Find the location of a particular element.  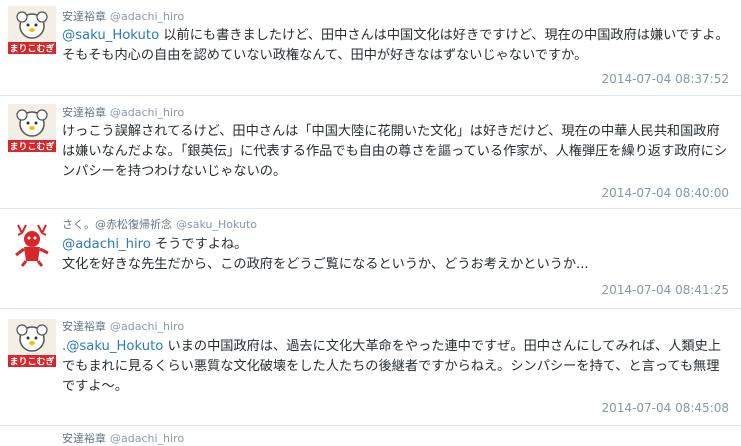

tweet-body: そうですよね。 is located at coordinates (199, 244).